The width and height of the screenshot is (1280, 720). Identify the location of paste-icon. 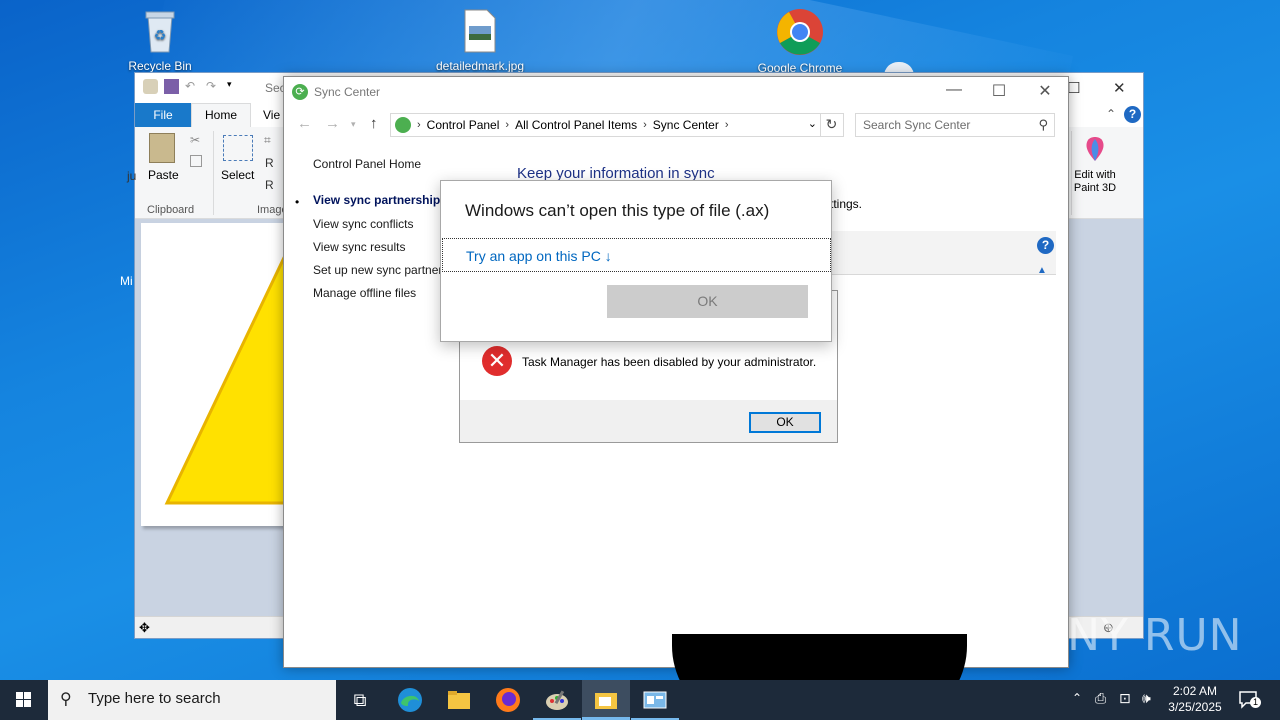
(162, 148).